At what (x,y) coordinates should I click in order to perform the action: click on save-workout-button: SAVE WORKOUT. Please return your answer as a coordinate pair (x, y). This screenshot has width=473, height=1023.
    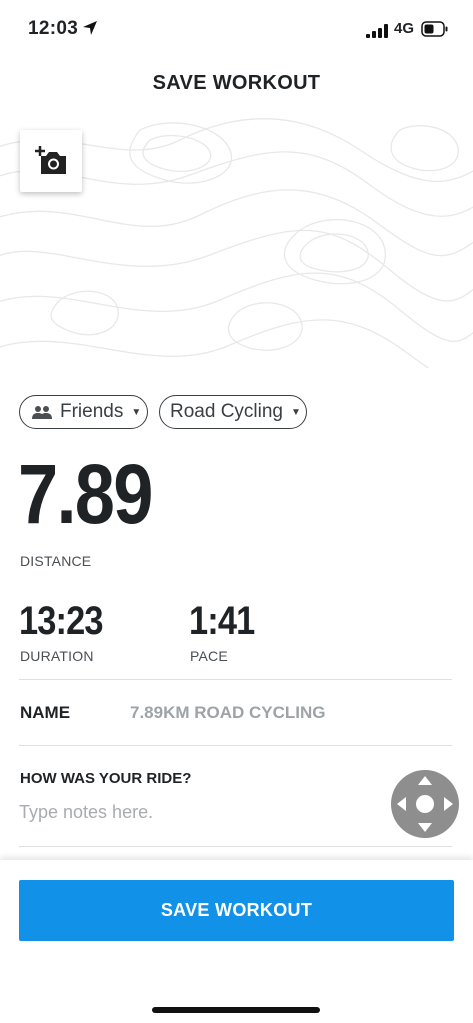
    Looking at the image, I should click on (236, 910).